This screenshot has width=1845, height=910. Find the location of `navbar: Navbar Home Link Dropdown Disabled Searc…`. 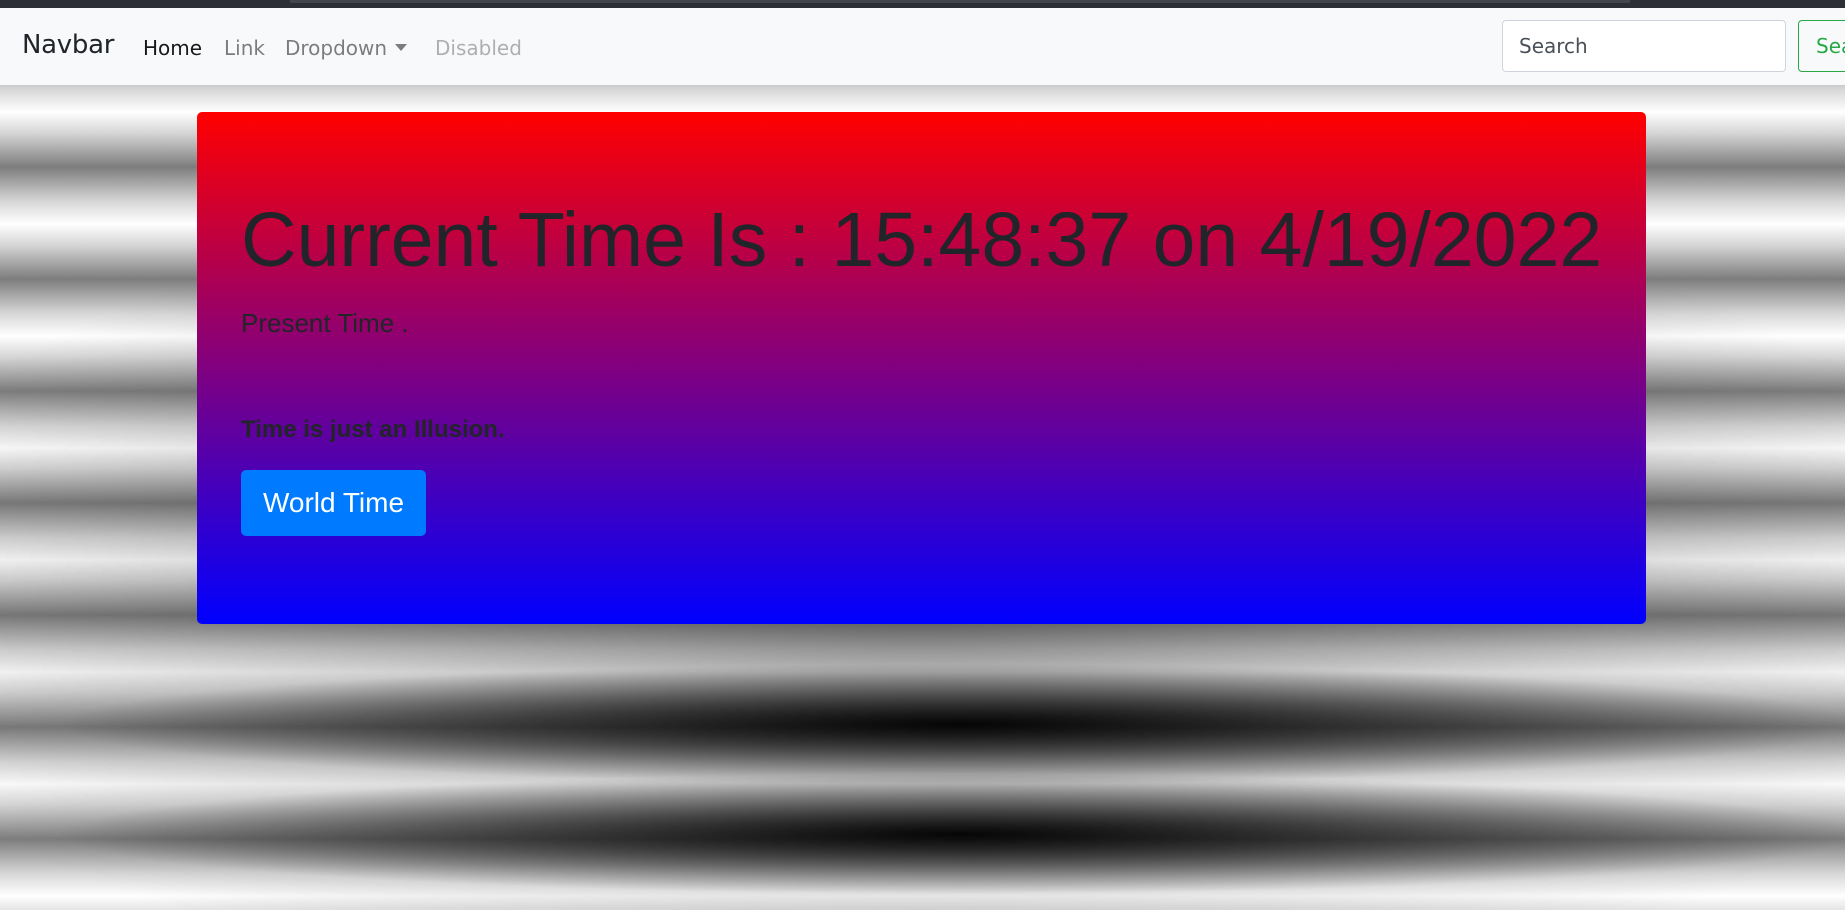

navbar: Navbar Home Link Dropdown Disabled Searc… is located at coordinates (922, 46).